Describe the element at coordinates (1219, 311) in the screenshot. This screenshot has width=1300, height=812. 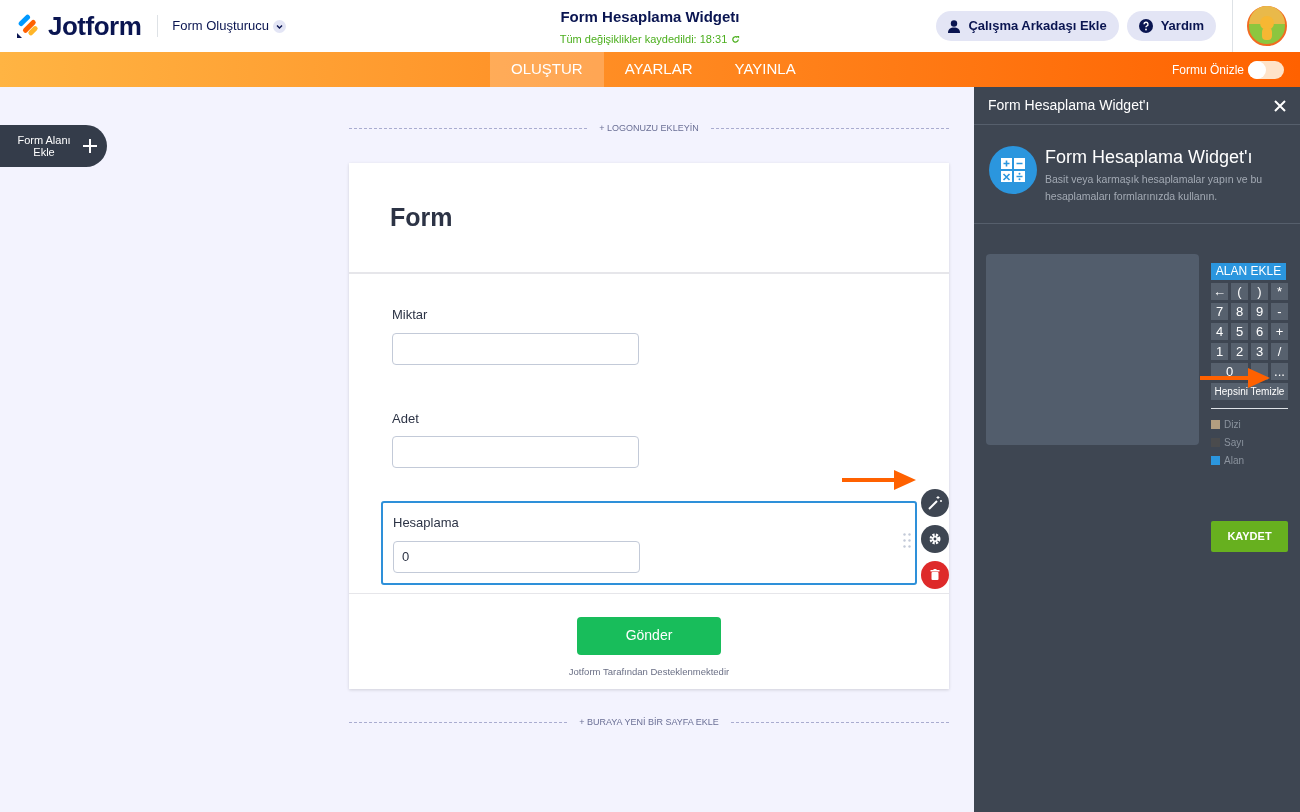
I see `calculator-key: 7` at that location.